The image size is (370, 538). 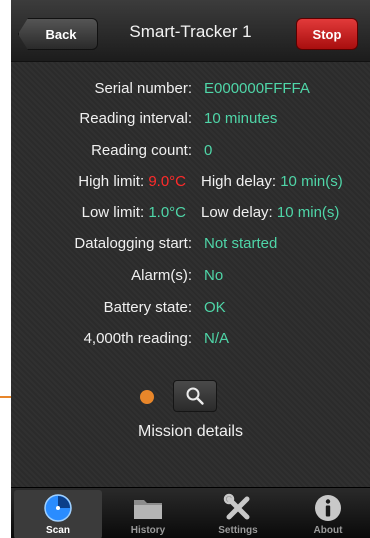 I want to click on low-delay-label: Low delay:, so click(x=239, y=212).